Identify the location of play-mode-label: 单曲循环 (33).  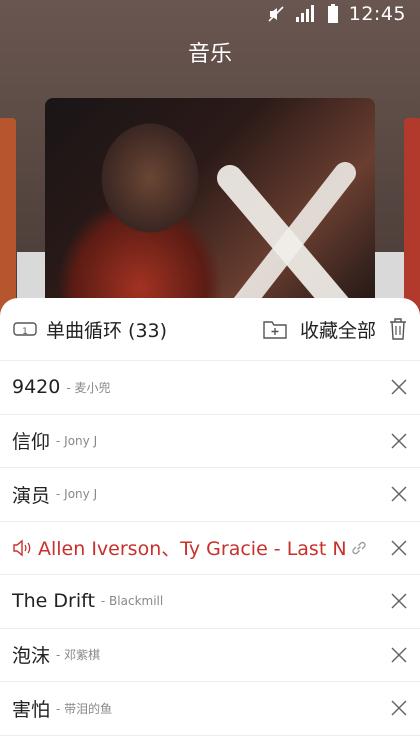
(106, 329).